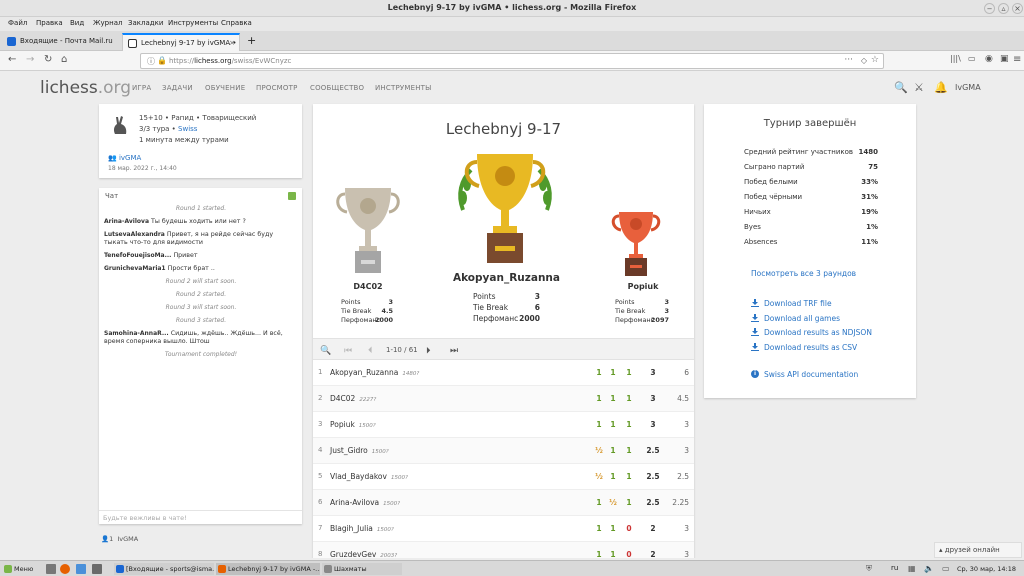 Image resolution: width=1024 pixels, height=576 pixels. I want to click on chat-username: LutsevaAlexandra, so click(134, 234).